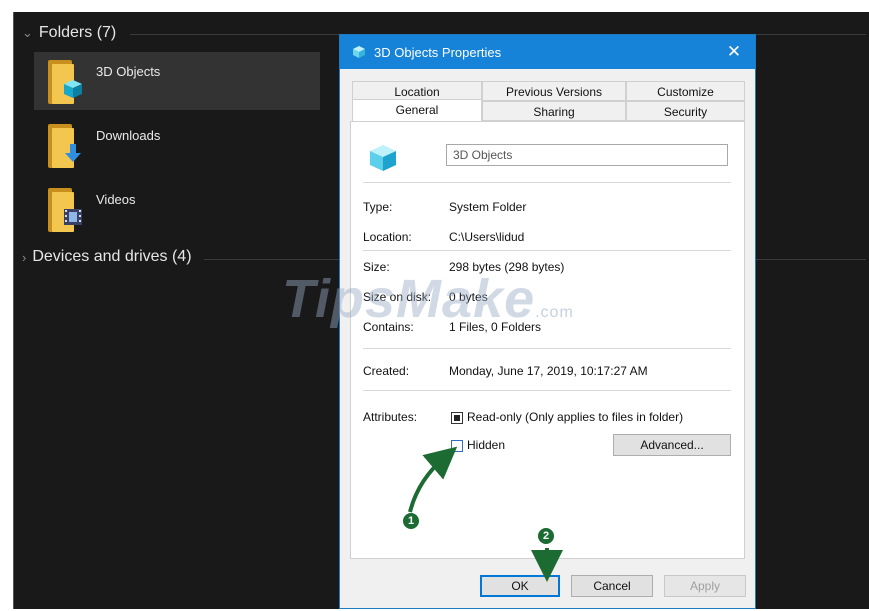 This screenshot has width=869, height=611. I want to click on annotation-arrows, so click(485, 514).